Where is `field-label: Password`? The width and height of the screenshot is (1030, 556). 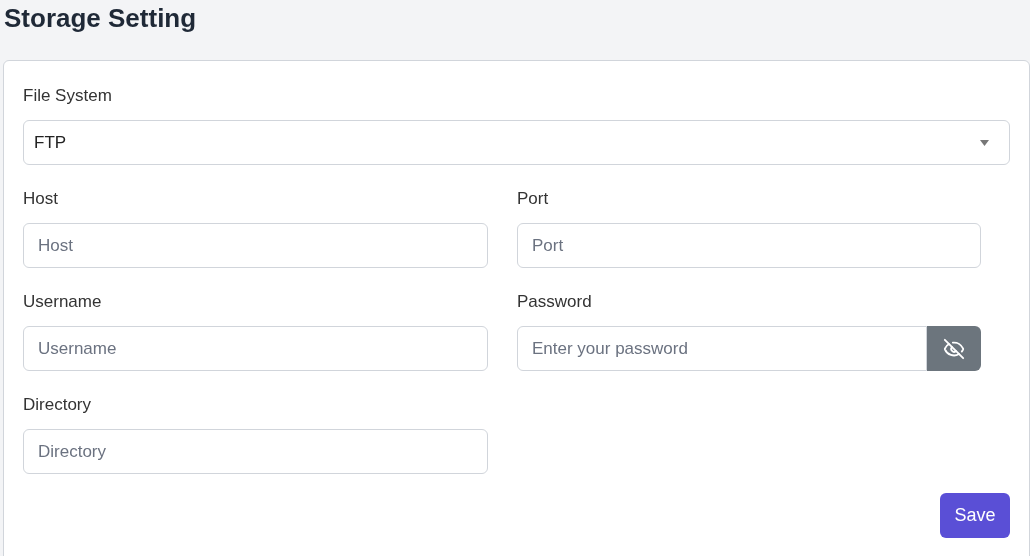
field-label: Password is located at coordinates (554, 302).